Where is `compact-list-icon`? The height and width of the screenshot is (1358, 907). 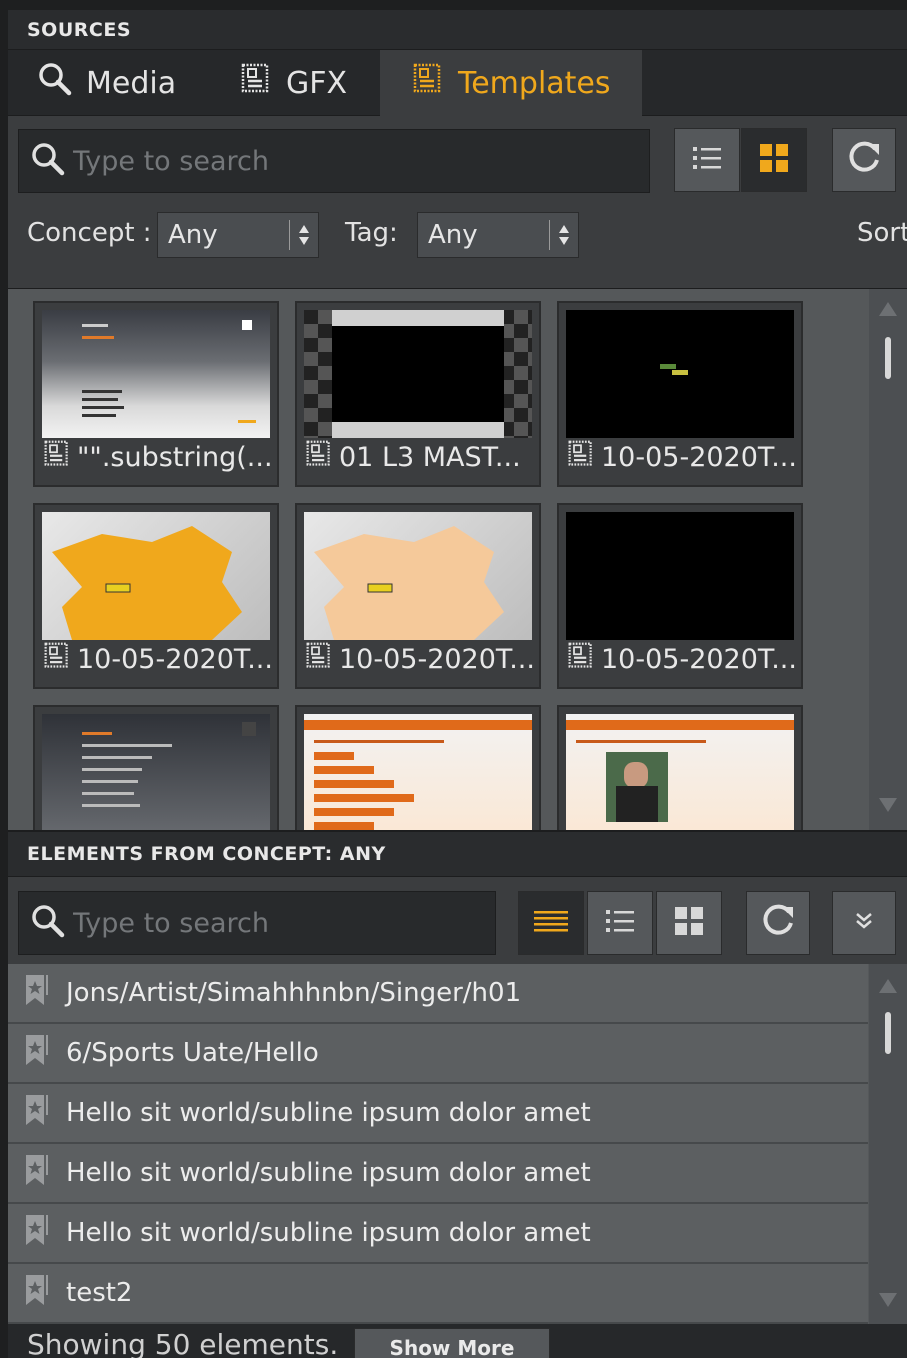
compact-list-icon is located at coordinates (551, 923).